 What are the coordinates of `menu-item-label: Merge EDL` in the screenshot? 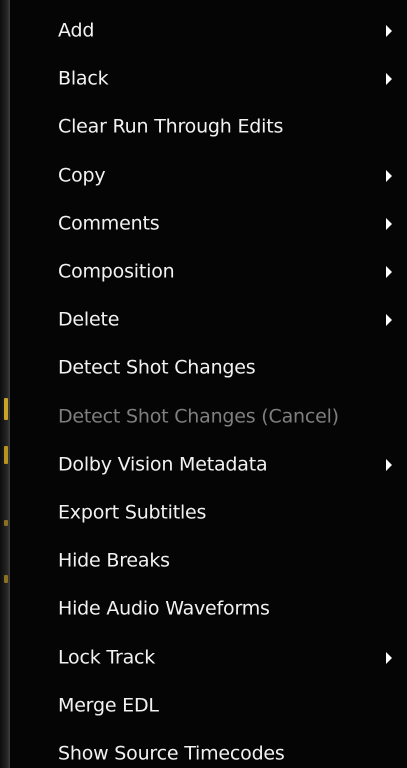 It's located at (108, 705).